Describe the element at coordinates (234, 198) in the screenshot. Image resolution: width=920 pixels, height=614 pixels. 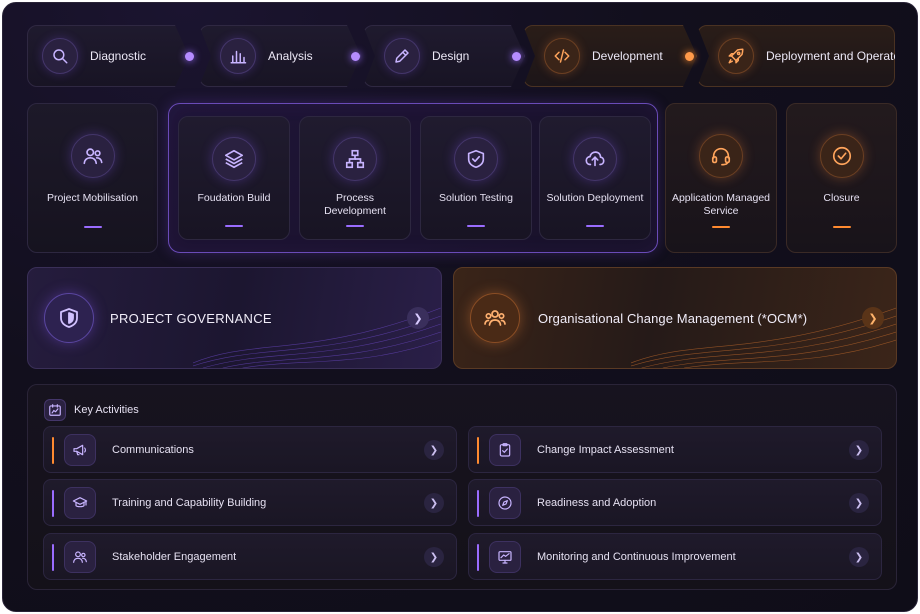
I see `step-label: Foudation Build` at that location.